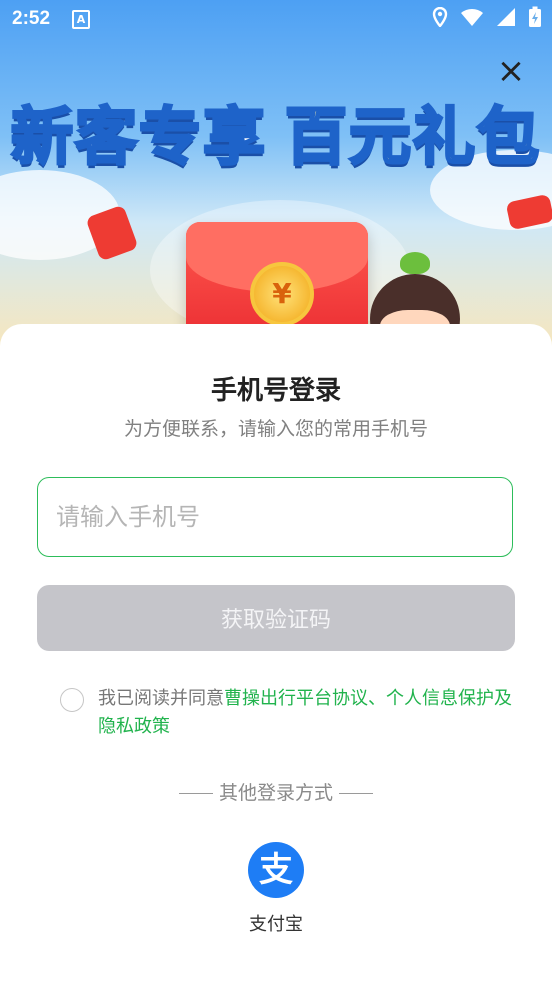 The width and height of the screenshot is (552, 983). I want to click on notification-icon: A, so click(81, 19).